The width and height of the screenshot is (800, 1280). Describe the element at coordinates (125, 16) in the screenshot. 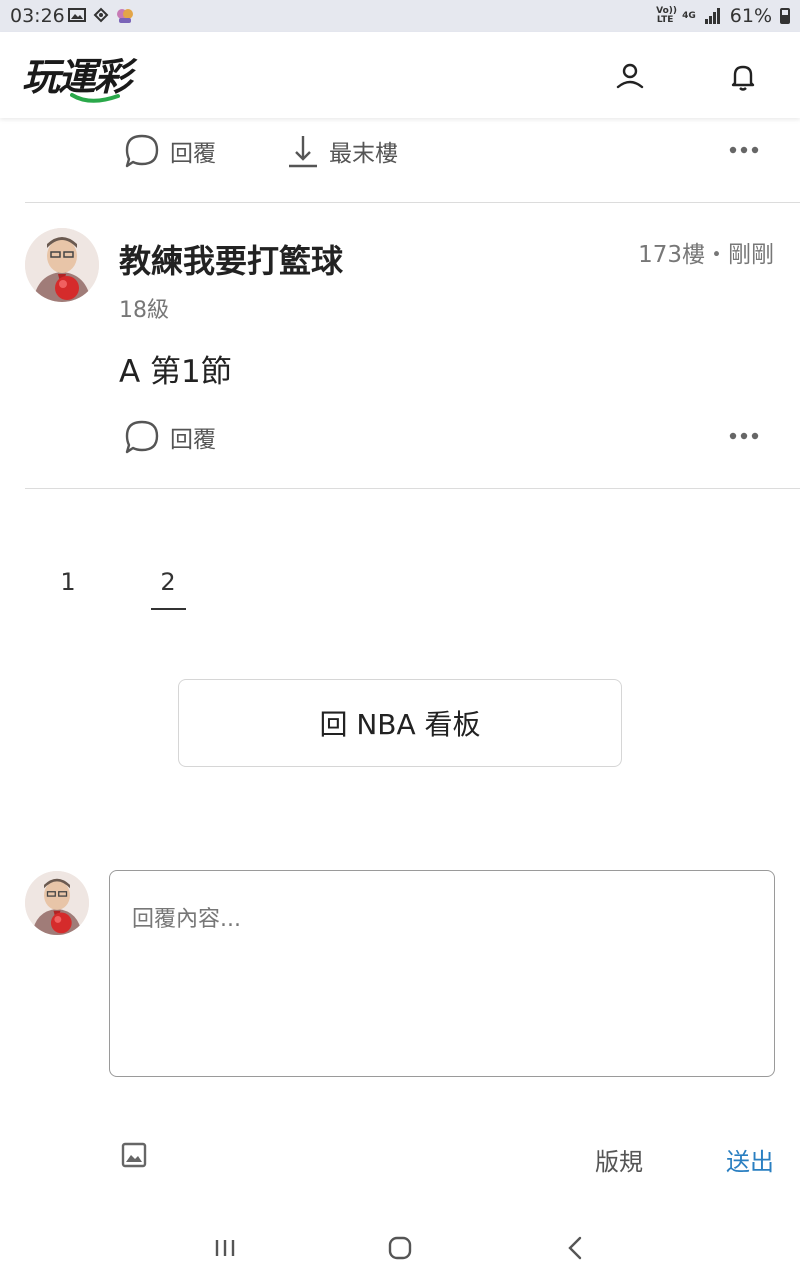

I see `app-avatar-icon` at that location.